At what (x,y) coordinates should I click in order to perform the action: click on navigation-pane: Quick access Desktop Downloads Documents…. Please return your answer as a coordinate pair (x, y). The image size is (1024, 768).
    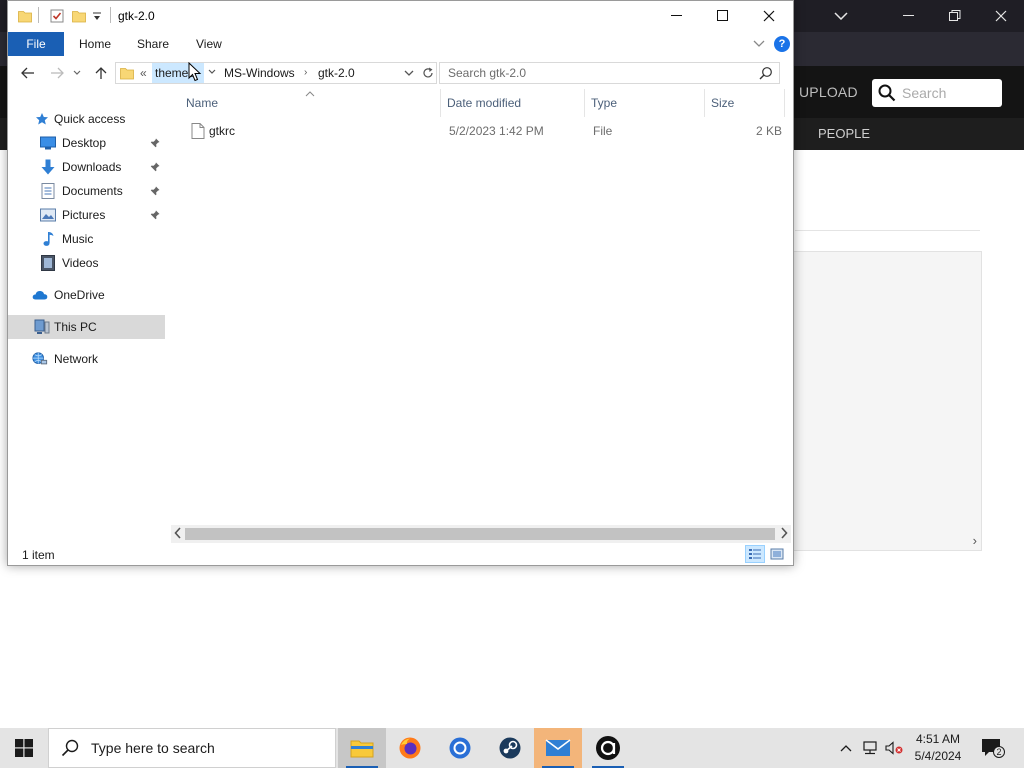
    Looking at the image, I should click on (88, 321).